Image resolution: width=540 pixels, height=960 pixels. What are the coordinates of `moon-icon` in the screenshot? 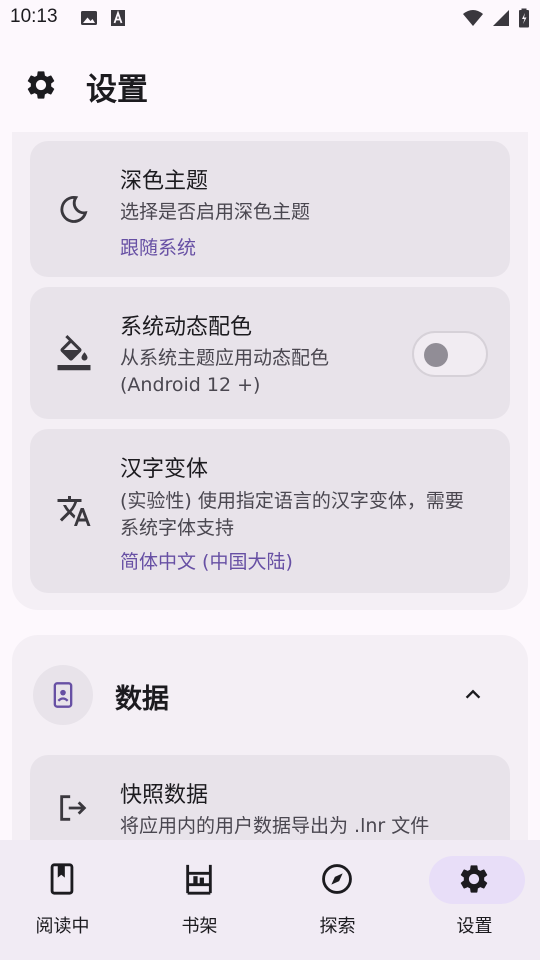 It's located at (74, 209).